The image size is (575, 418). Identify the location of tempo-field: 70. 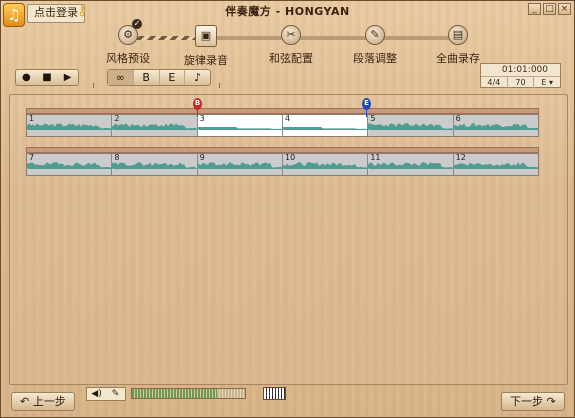
(521, 82).